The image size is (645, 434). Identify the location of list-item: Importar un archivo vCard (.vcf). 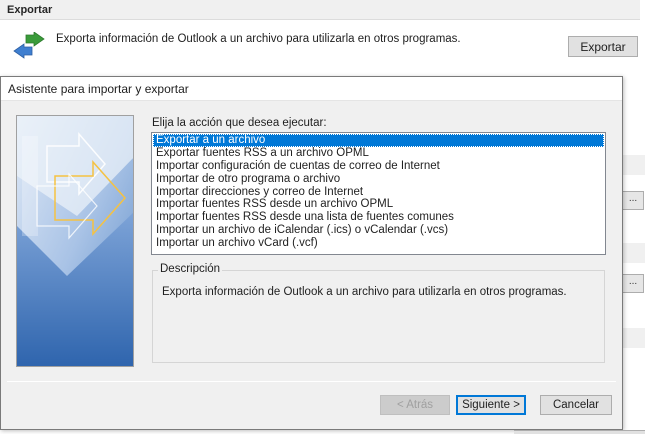
(378, 243).